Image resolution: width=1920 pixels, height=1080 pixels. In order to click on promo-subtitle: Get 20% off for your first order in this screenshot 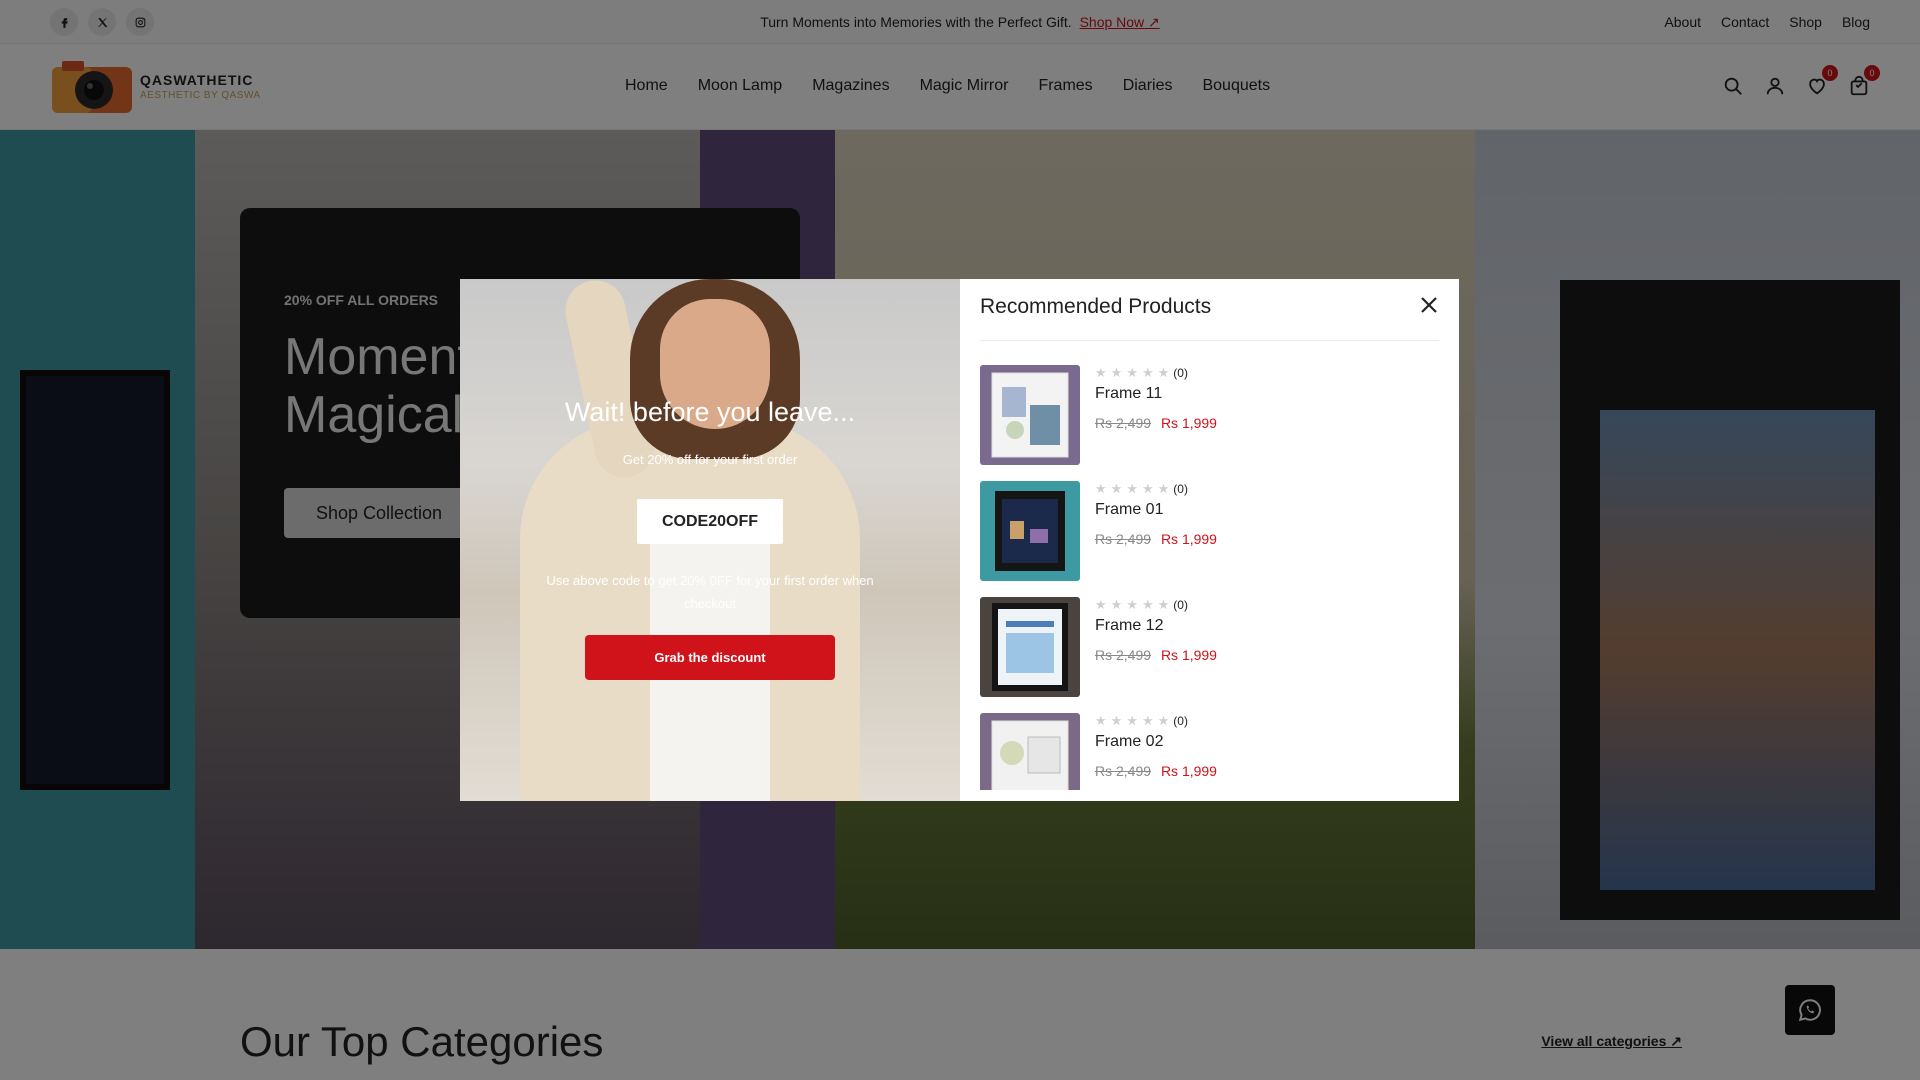, I will do `click(710, 459)`.